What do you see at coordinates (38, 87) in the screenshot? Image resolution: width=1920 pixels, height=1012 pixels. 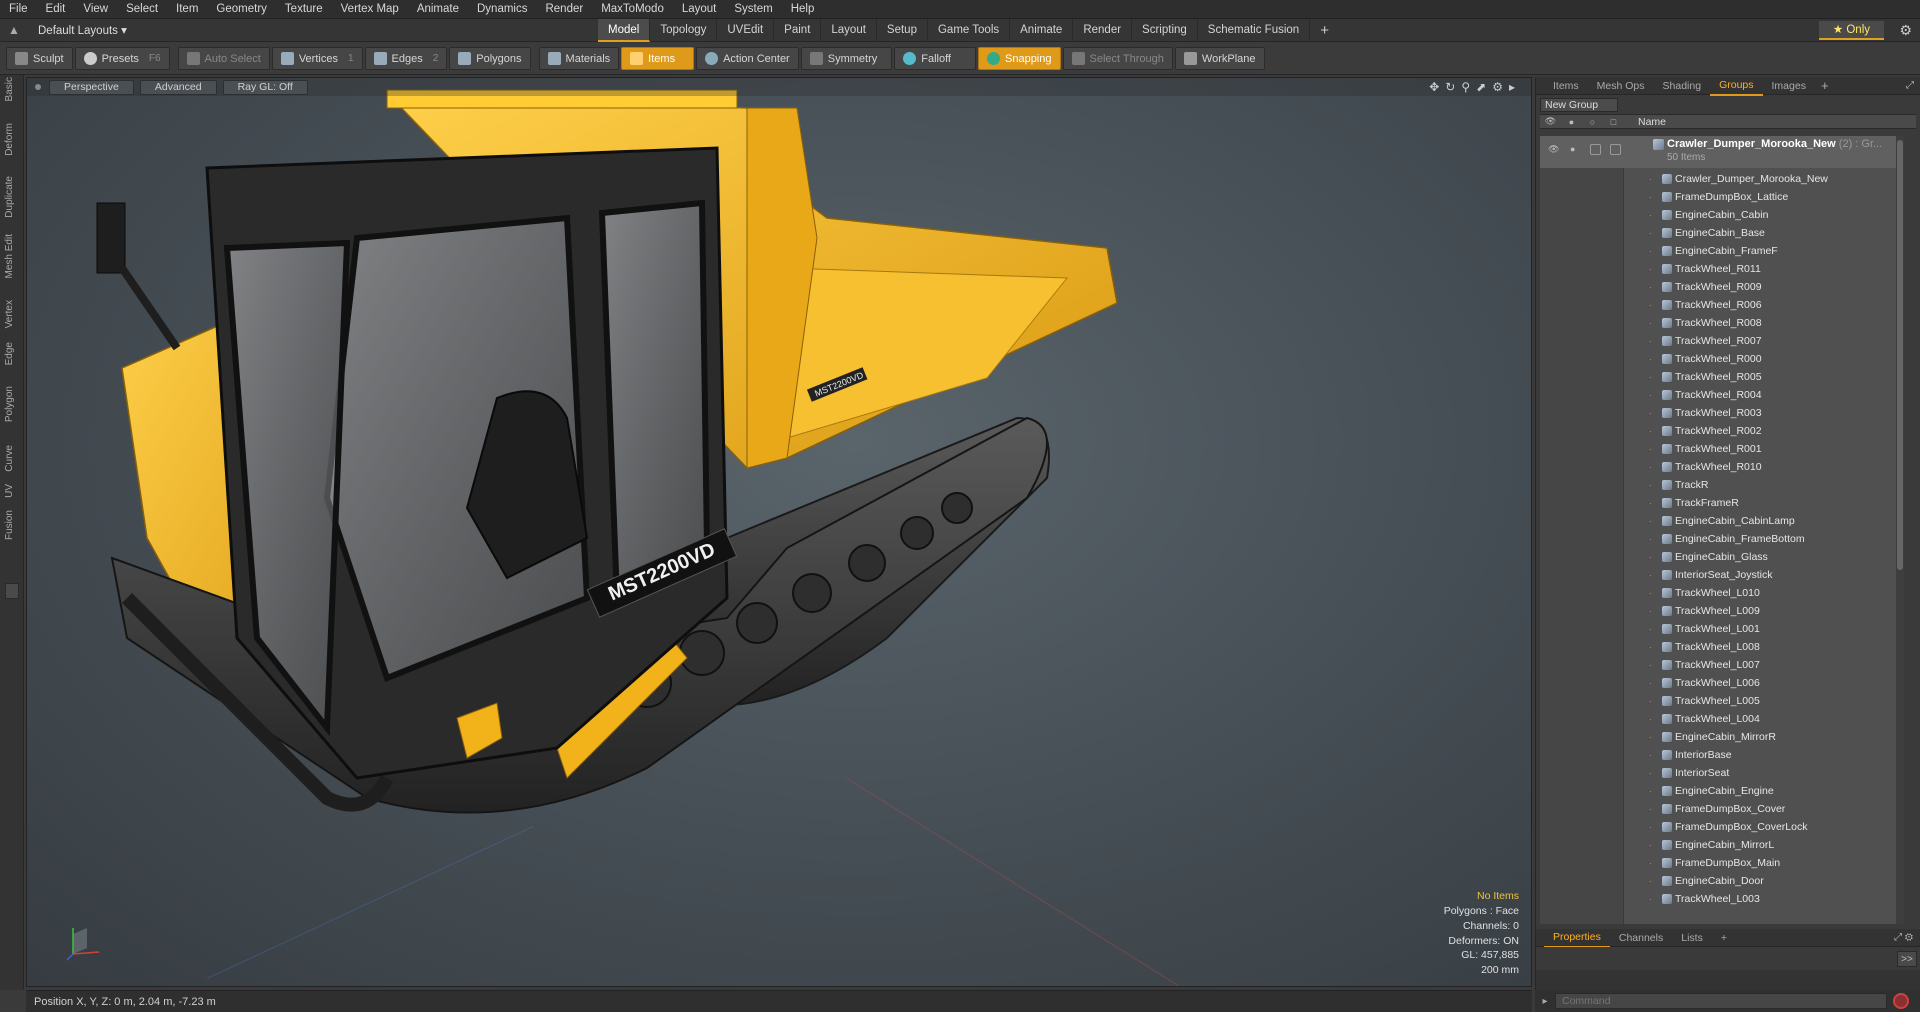 I see `viewport-menu-icon` at bounding box center [38, 87].